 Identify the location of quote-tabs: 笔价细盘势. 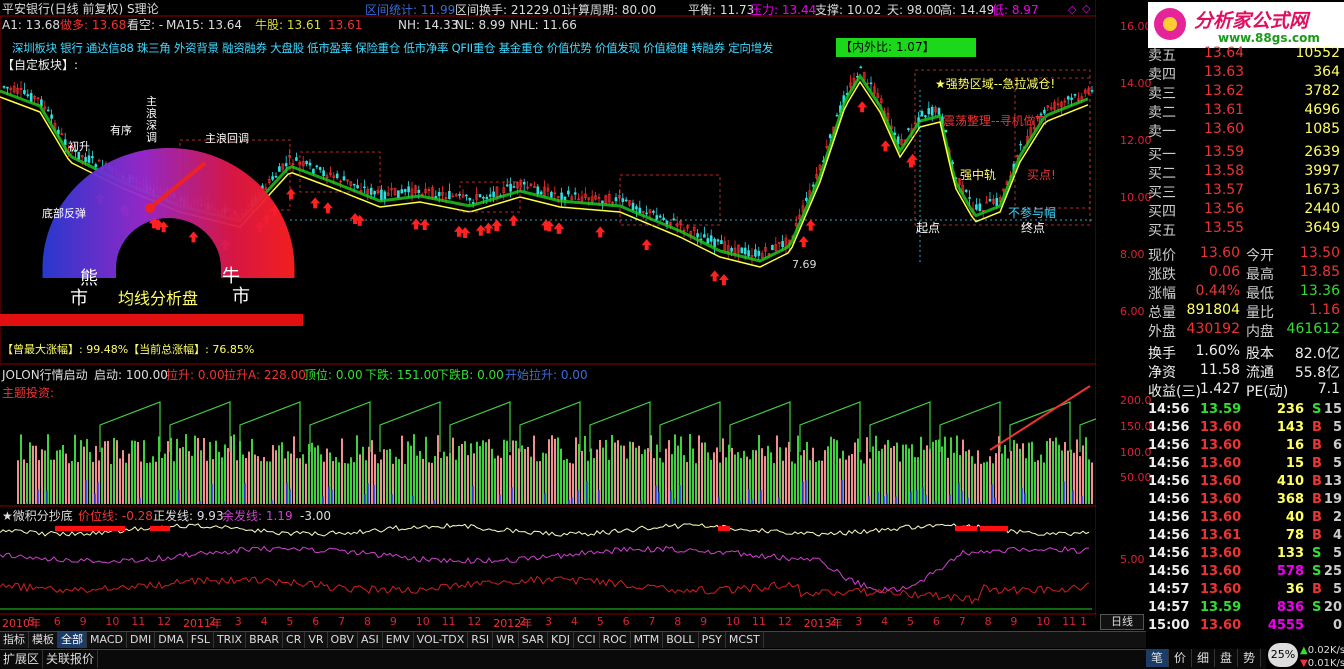
(1206, 659).